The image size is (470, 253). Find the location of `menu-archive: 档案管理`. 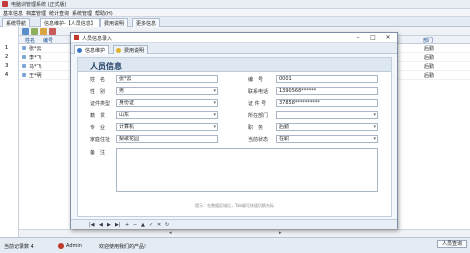

menu-archive: 档案管理 is located at coordinates (36, 13).